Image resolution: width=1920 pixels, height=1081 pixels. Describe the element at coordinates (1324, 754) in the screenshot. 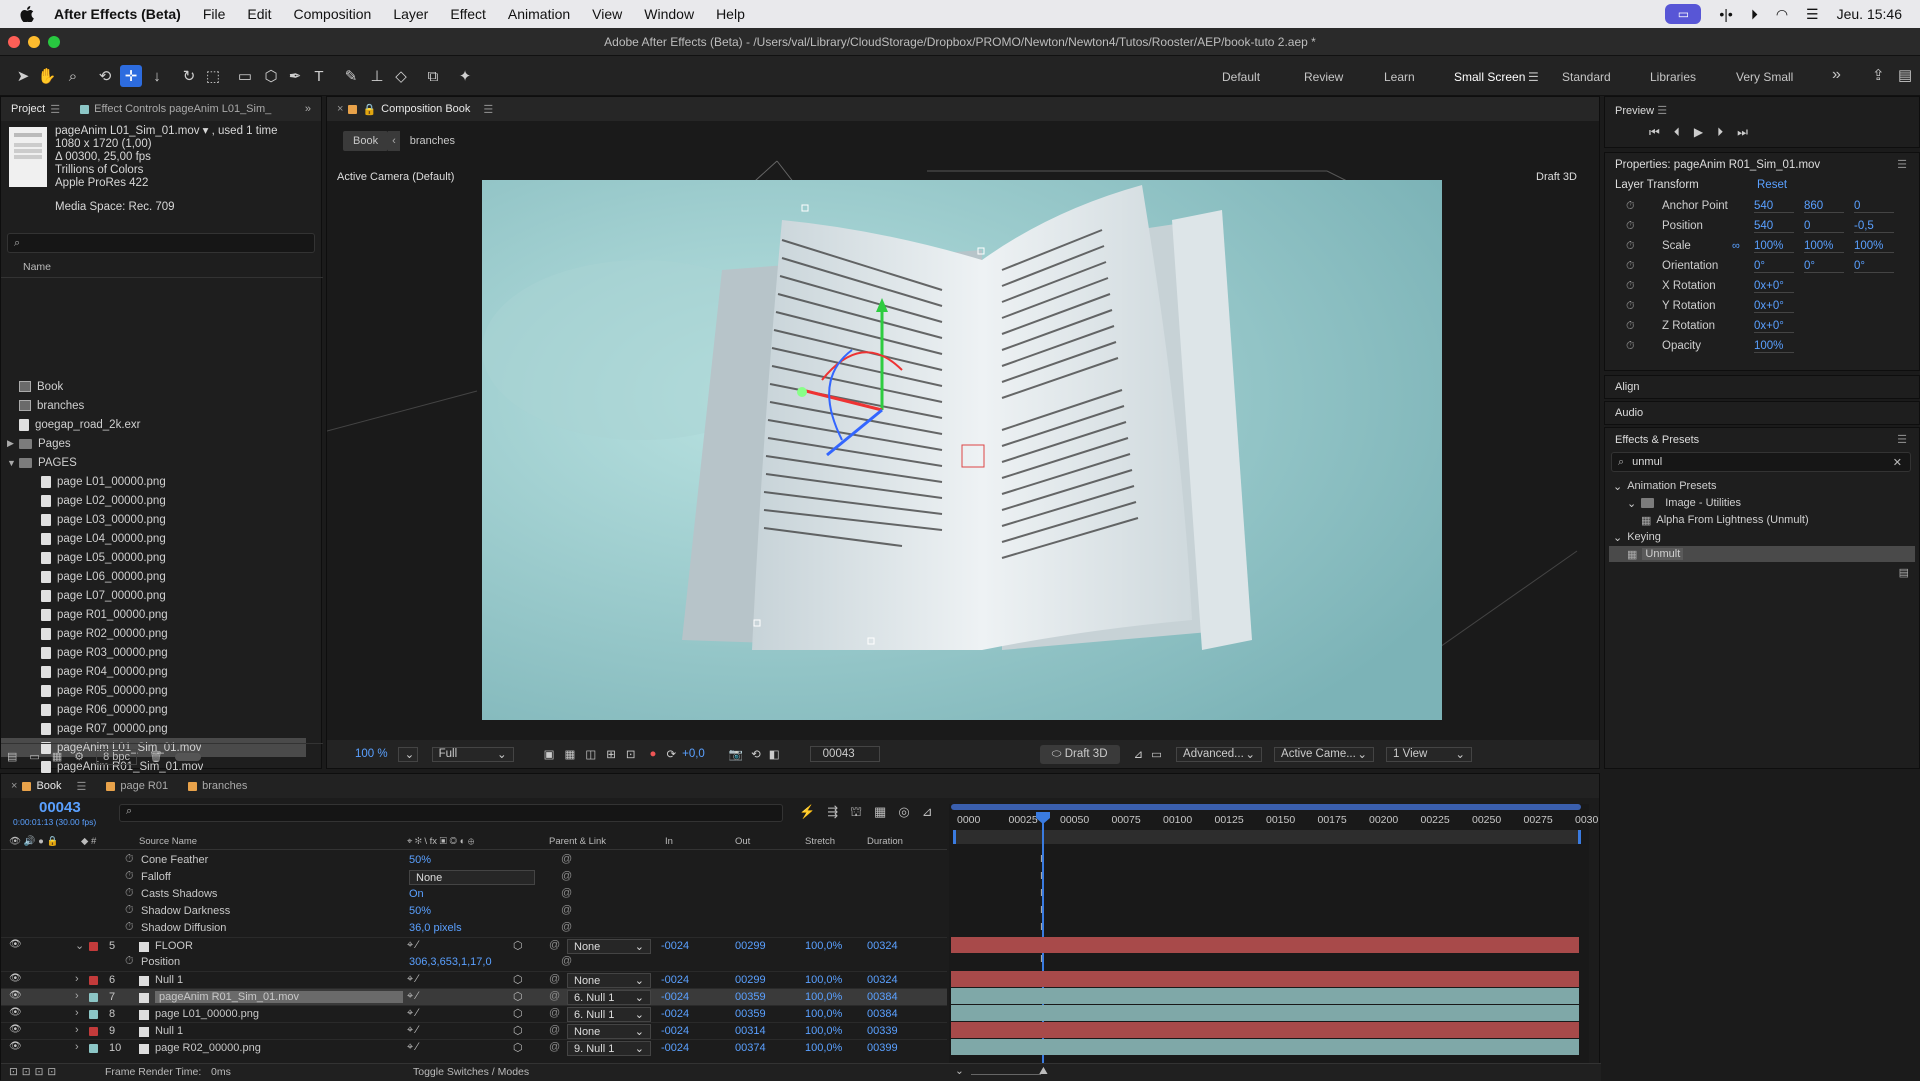

I see `camera-dropdown: Active Came... ⌄` at that location.